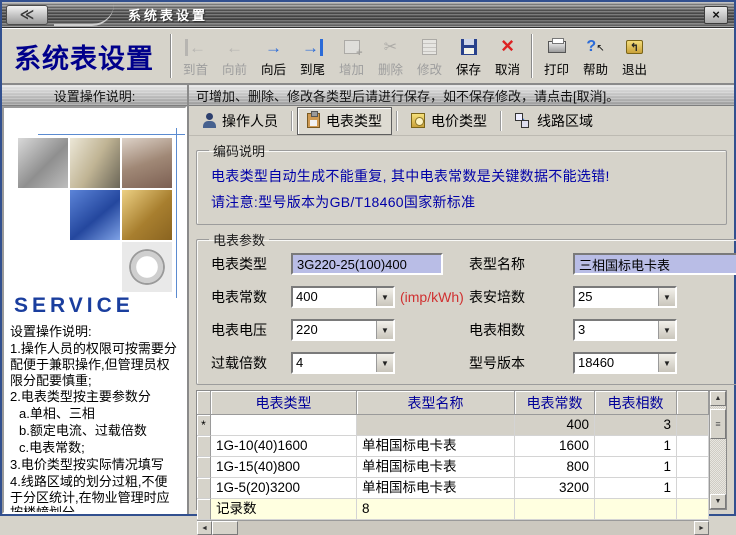  I want to click on vertical-scrollbar, so click(717, 450).